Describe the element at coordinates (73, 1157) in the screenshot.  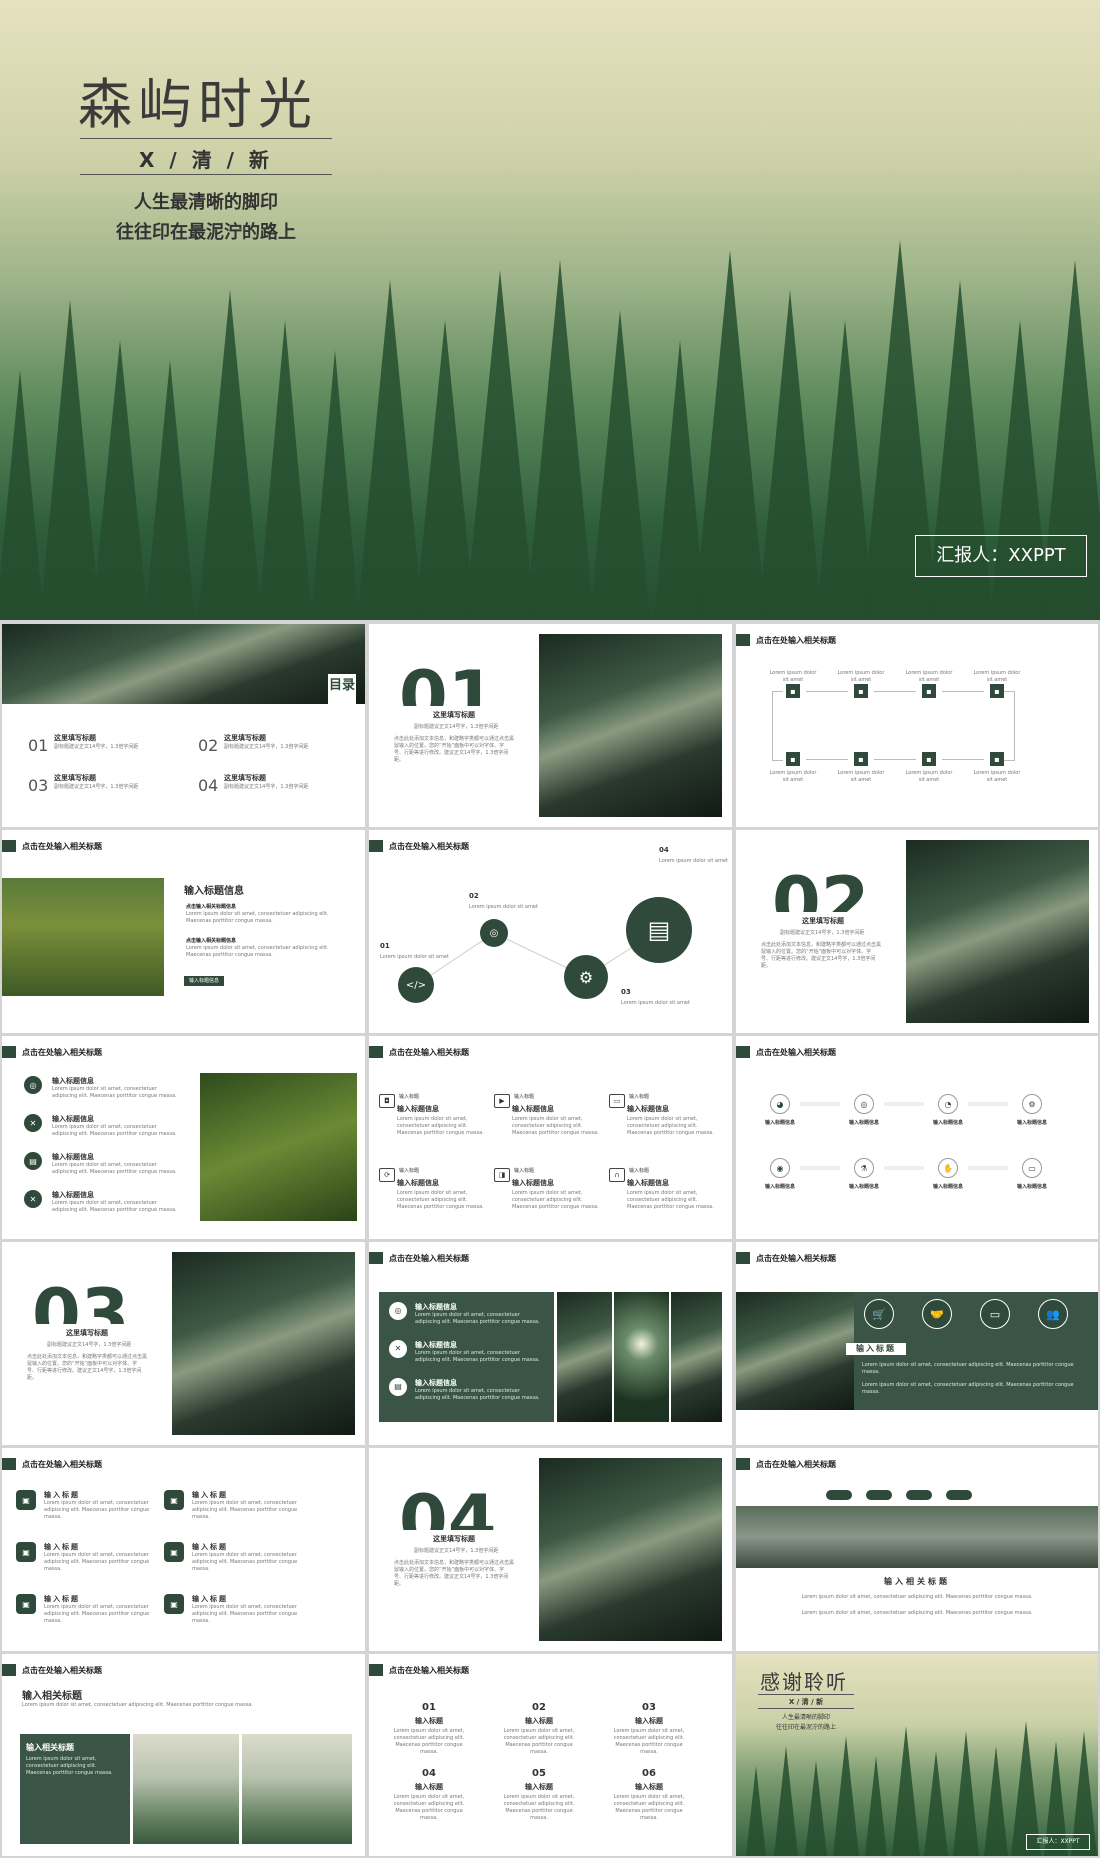
I see `list-title: 输入标题信息` at that location.